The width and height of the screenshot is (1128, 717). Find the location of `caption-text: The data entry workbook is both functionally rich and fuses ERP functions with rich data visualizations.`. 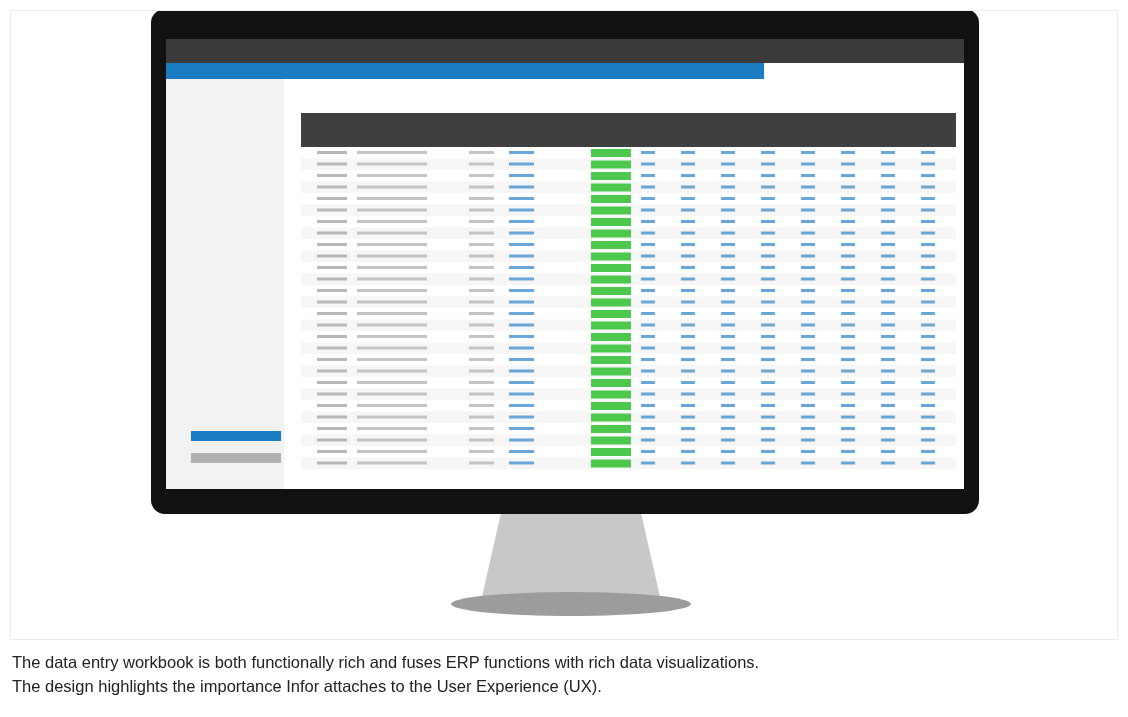

caption-text: The data entry workbook is both functionally rich and fuses ERP functions with rich data visualizations. is located at coordinates (386, 662).